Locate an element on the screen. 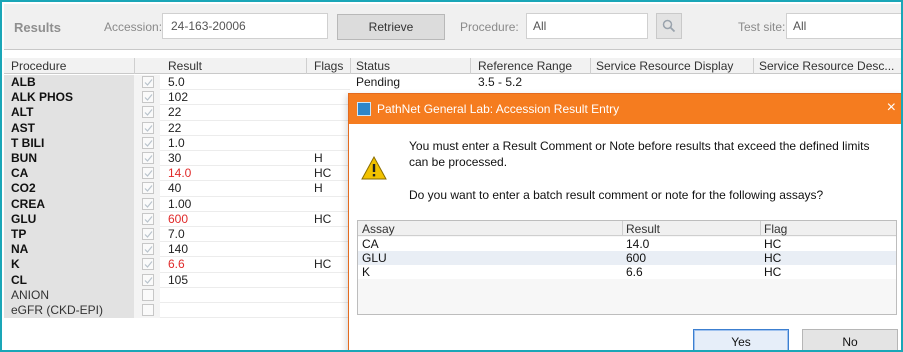 This screenshot has width=903, height=352. assay-row: GLU 600 HC is located at coordinates (627, 258).